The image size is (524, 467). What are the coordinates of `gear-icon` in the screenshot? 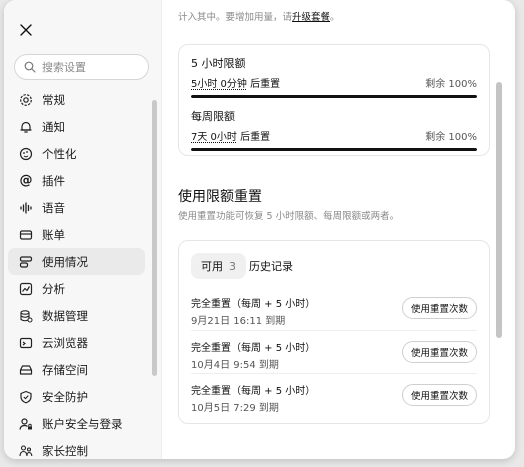 It's located at (26, 100).